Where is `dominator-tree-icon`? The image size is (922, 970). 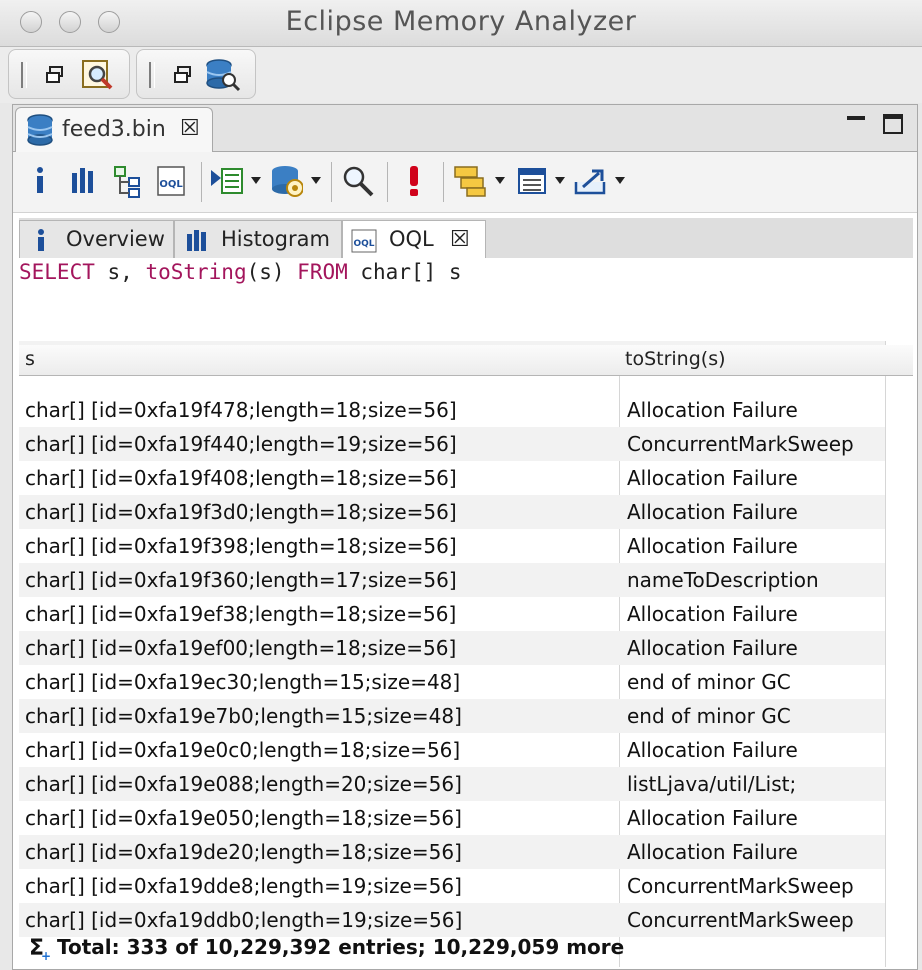
dominator-tree-icon is located at coordinates (128, 181).